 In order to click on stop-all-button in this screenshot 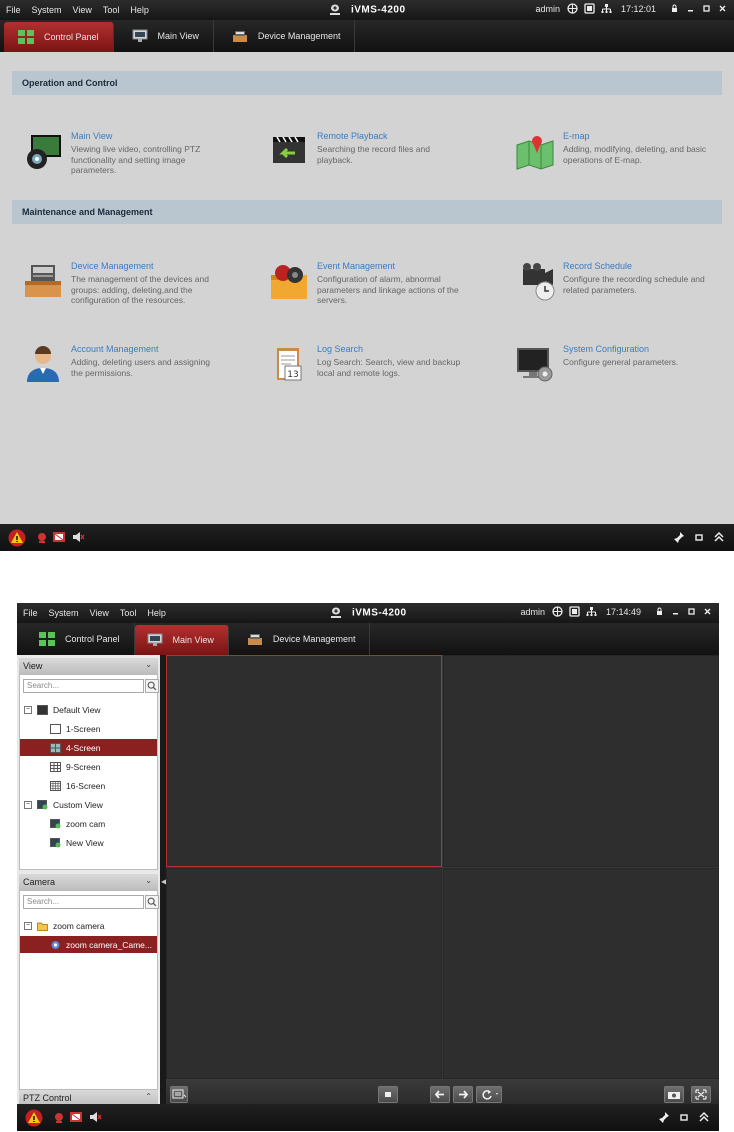, I will do `click(388, 1094)`.